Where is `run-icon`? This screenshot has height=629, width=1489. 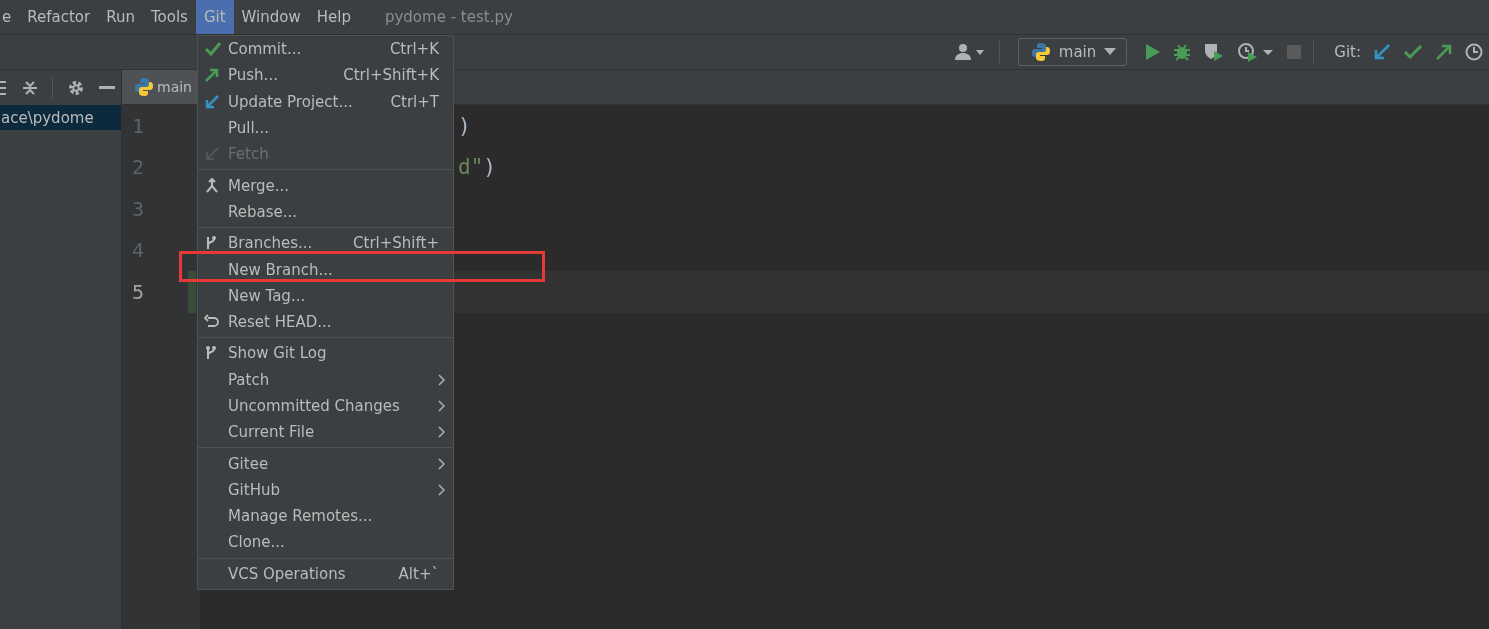
run-icon is located at coordinates (1153, 52).